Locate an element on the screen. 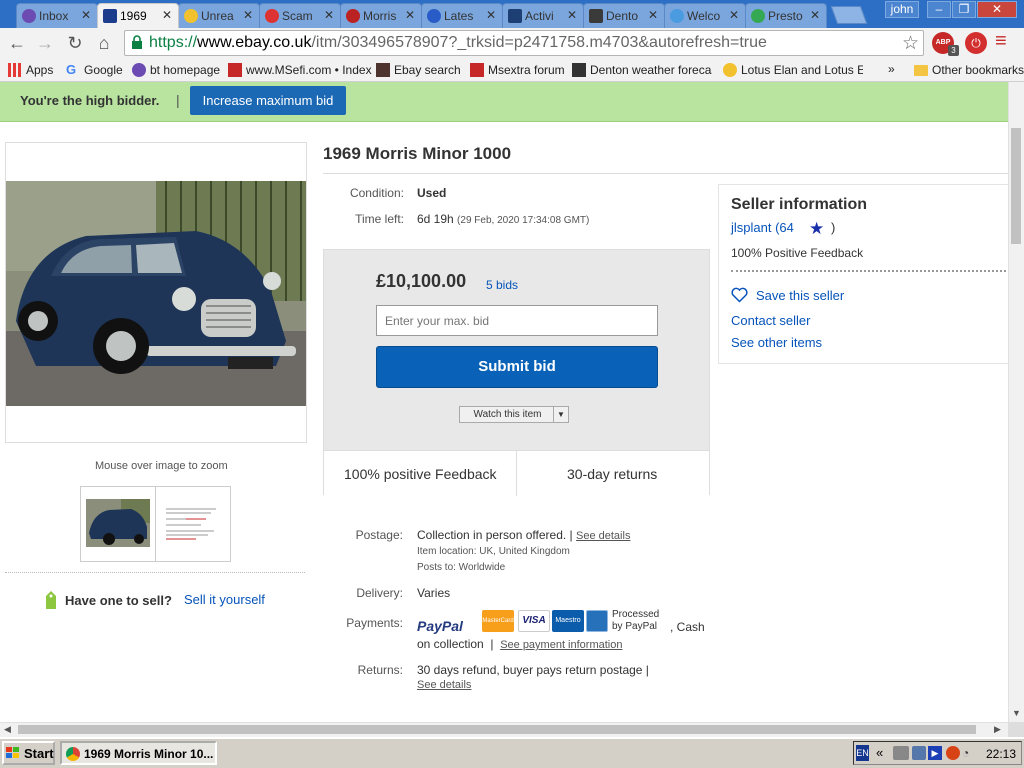 Image resolution: width=1024 pixels, height=768 pixels. postage-see-details-link: See details is located at coordinates (603, 536).